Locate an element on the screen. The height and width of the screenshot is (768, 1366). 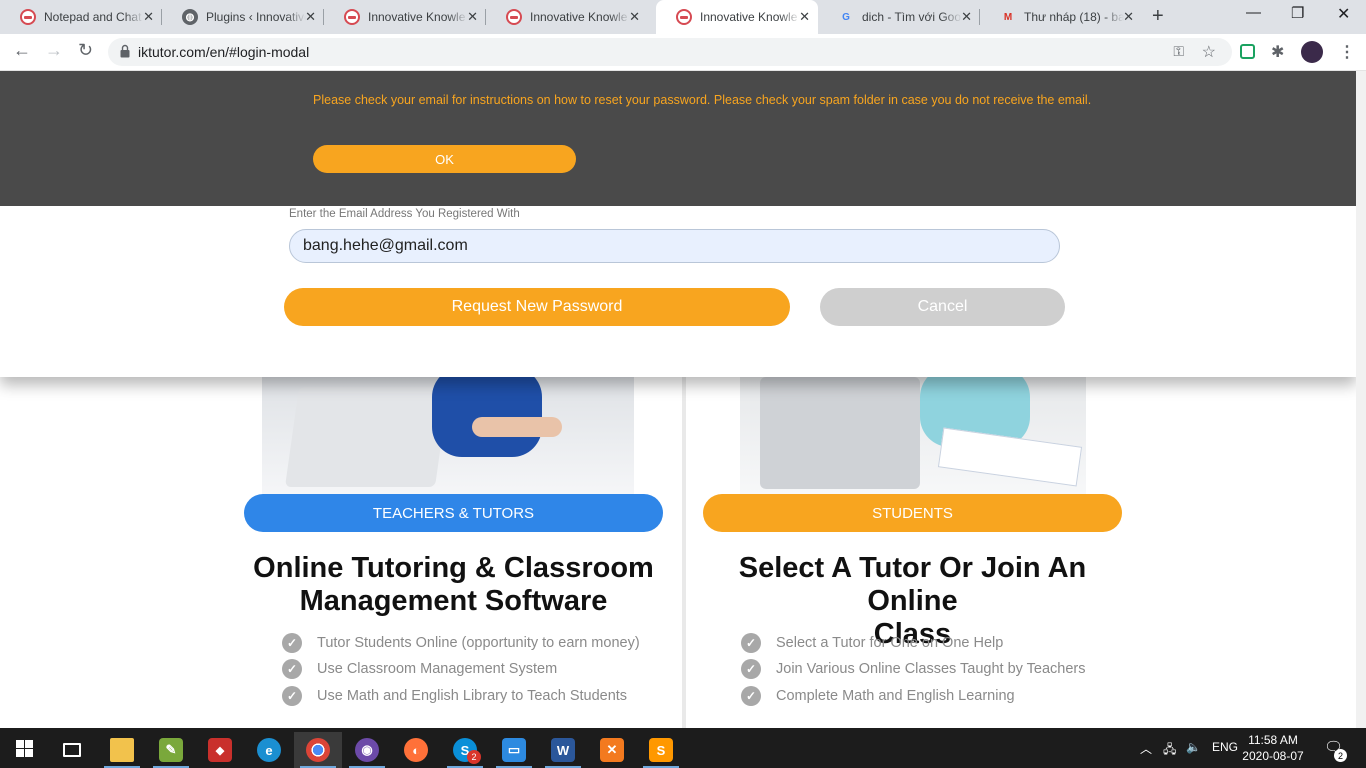
sublime-text-icon: S is located at coordinates (661, 750).